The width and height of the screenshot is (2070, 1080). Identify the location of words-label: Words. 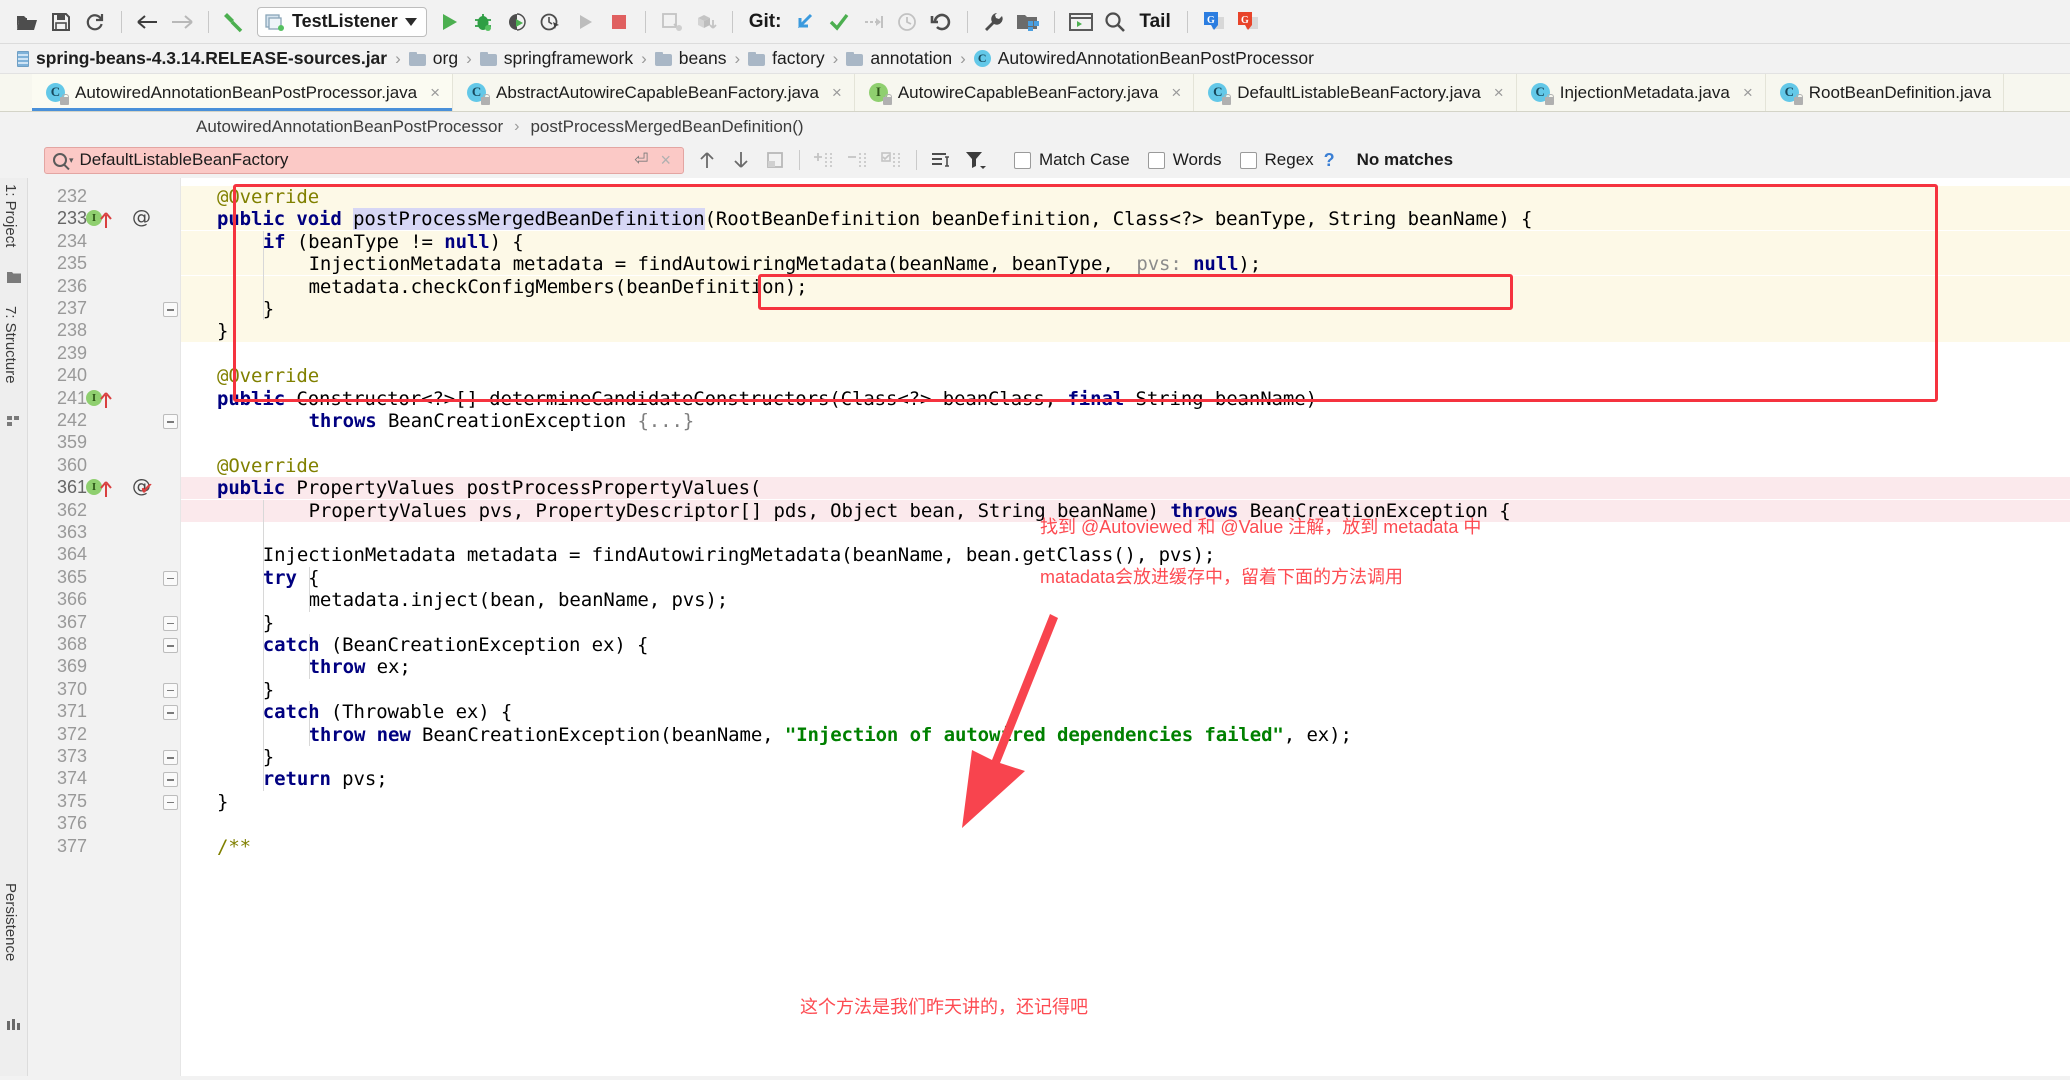
(1197, 160).